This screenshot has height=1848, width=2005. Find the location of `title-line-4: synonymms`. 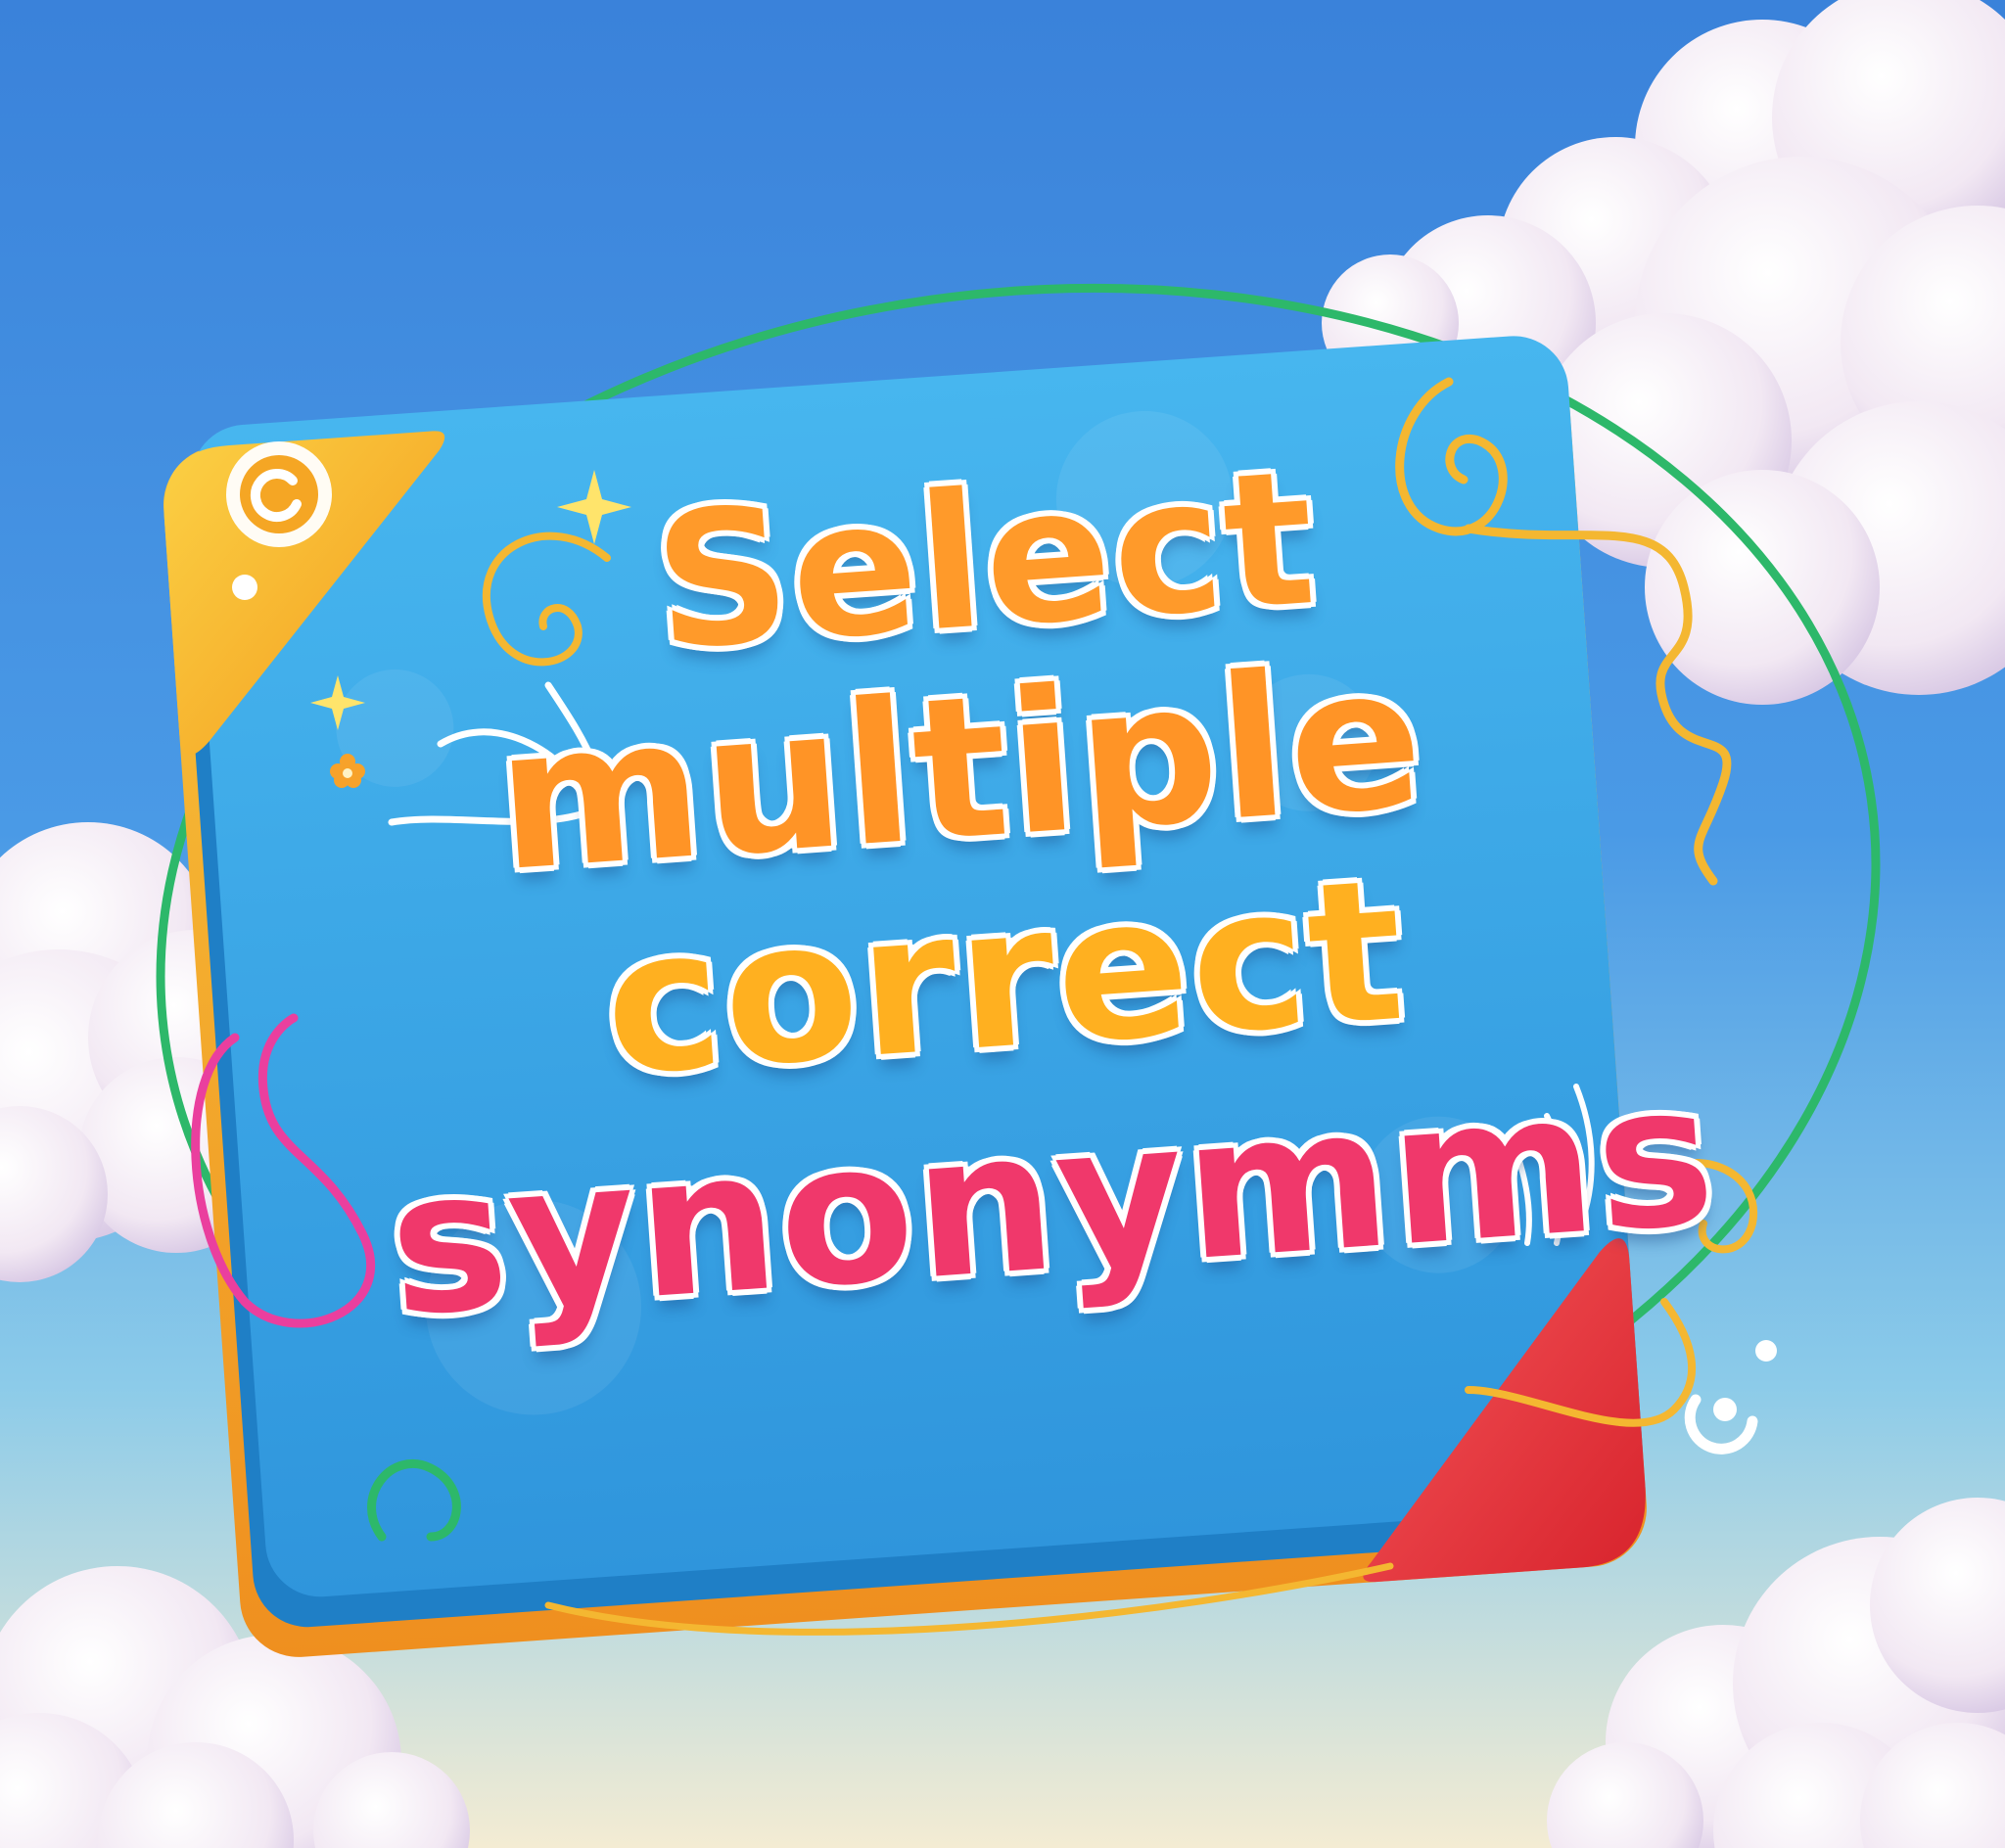

title-line-4: synonymms is located at coordinates (1052, 1201).